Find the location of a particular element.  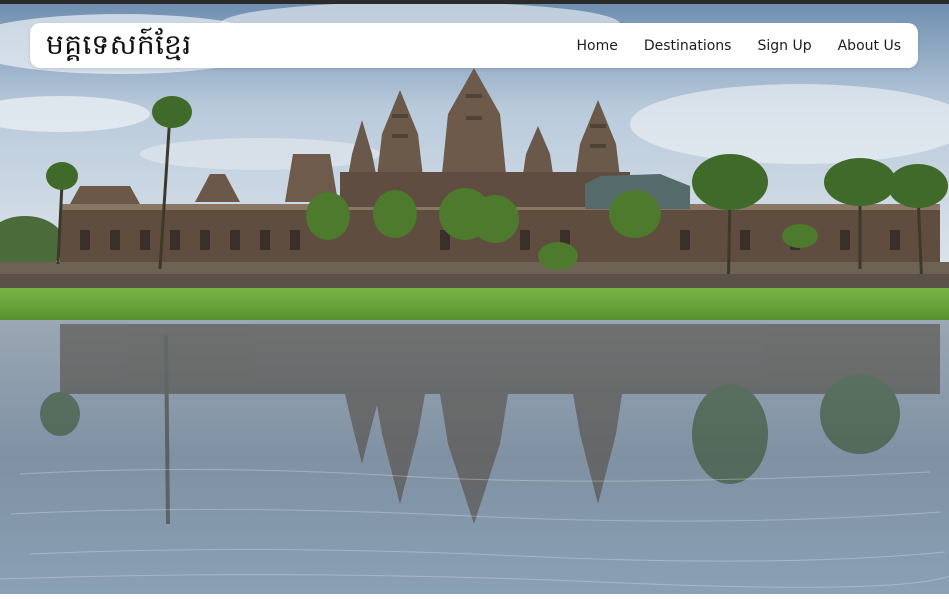

nav-destinations-link: Destinations is located at coordinates (688, 46).